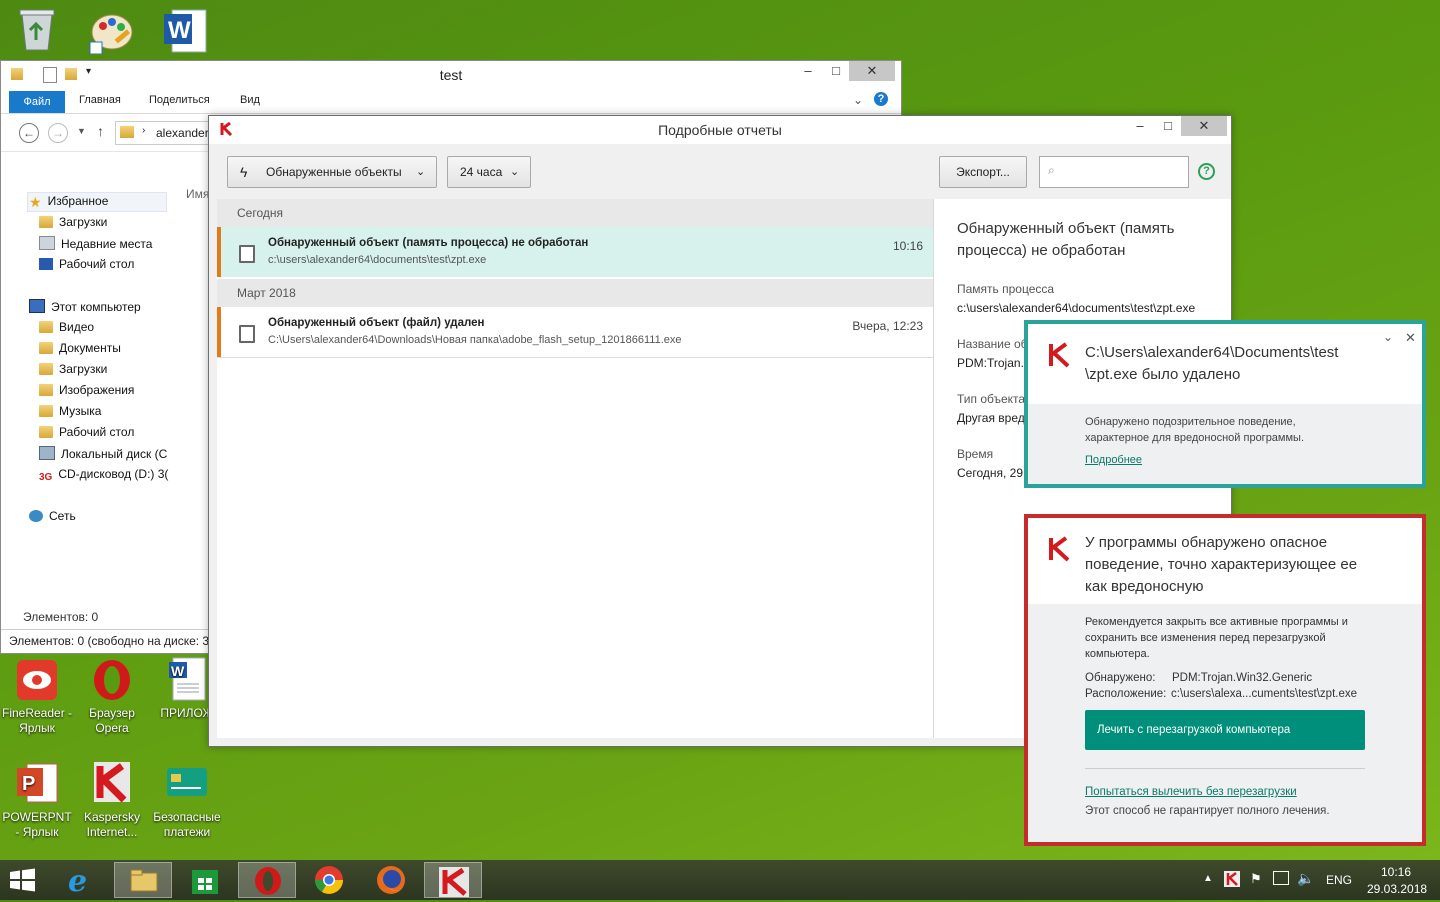 The width and height of the screenshot is (1440, 902). Describe the element at coordinates (186, 133) in the screenshot. I see `address-text: alexander6` at that location.